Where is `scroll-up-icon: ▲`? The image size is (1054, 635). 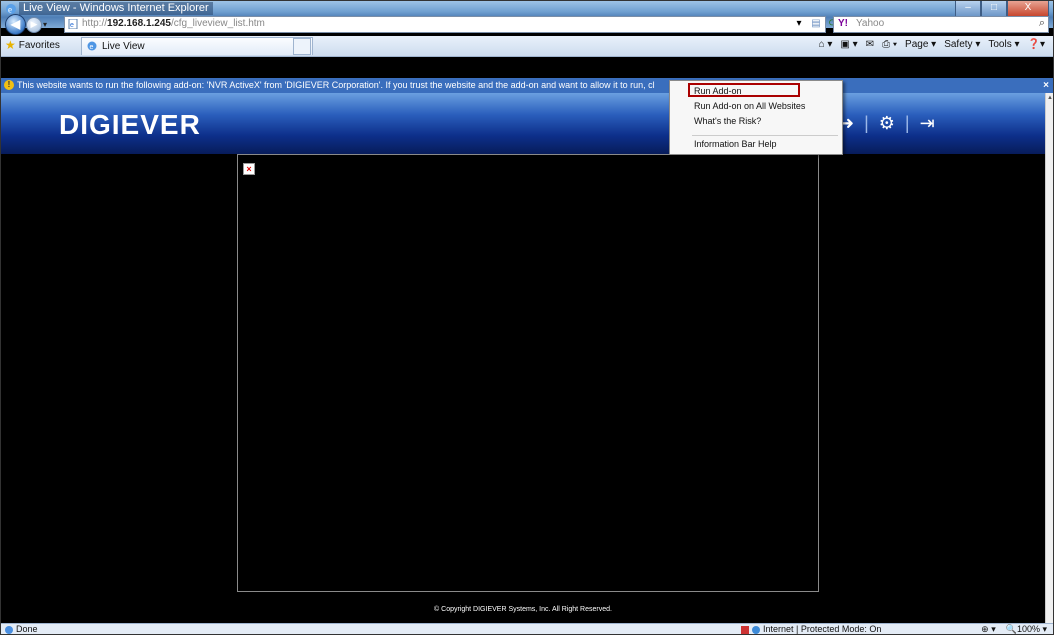 scroll-up-icon: ▲ is located at coordinates (1049, 98).